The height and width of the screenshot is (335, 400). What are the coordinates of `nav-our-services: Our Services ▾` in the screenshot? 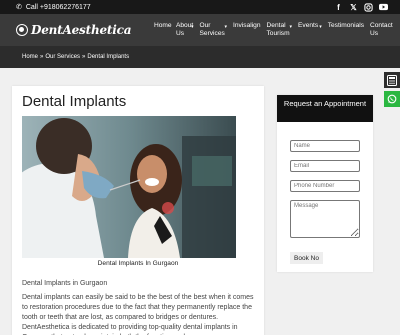 It's located at (214, 30).